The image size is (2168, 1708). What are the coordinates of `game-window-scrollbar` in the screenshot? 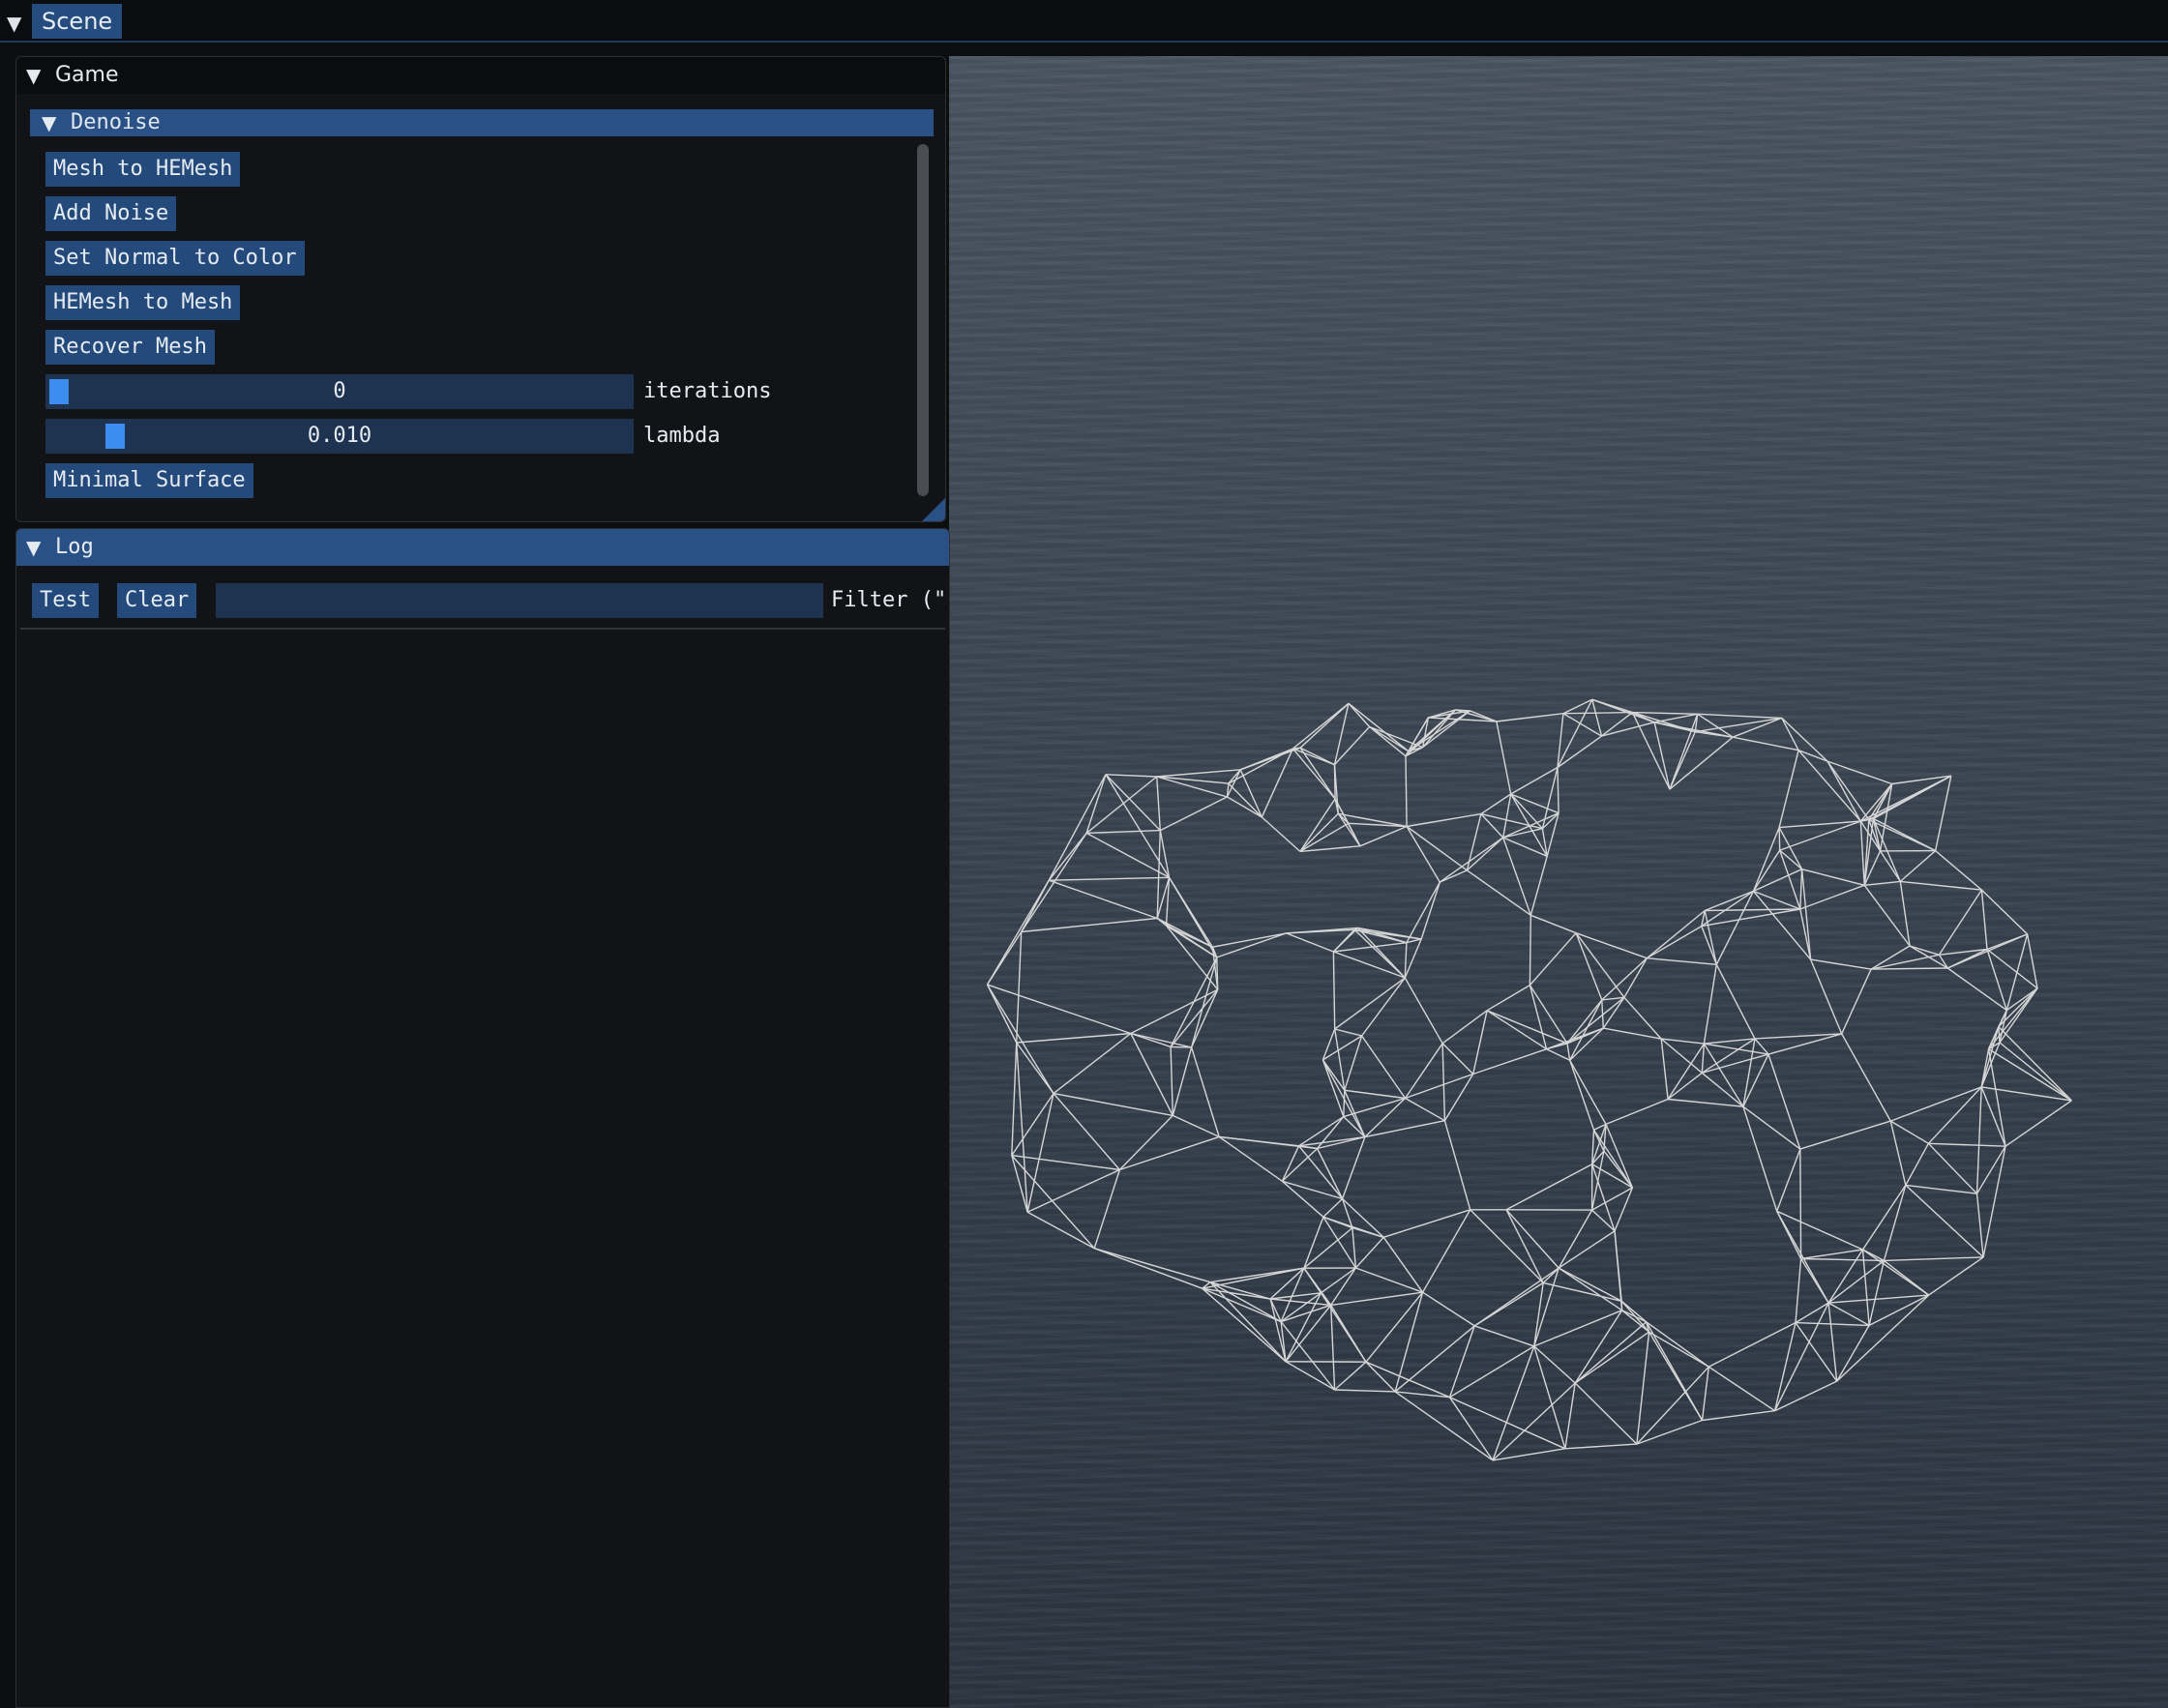 It's located at (923, 323).